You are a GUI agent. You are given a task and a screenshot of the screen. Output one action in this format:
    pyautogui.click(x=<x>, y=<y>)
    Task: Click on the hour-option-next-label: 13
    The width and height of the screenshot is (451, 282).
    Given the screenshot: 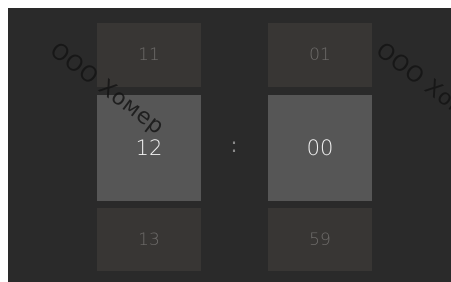 What is the action you would take?
    pyautogui.click(x=149, y=239)
    